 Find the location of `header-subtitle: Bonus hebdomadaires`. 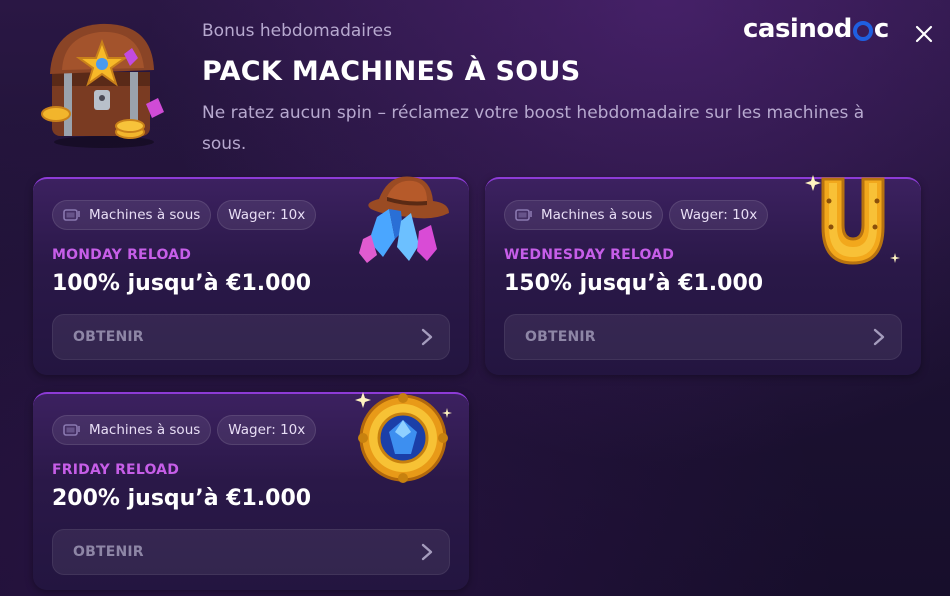

header-subtitle: Bonus hebdomadaires is located at coordinates (297, 31).